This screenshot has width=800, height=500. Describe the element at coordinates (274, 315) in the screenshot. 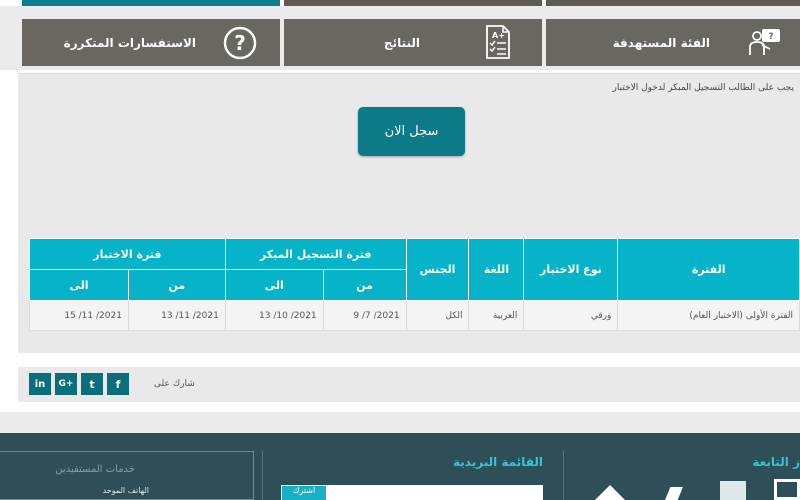

I see `cell-reg-to: 2021/ 10/ 13` at that location.